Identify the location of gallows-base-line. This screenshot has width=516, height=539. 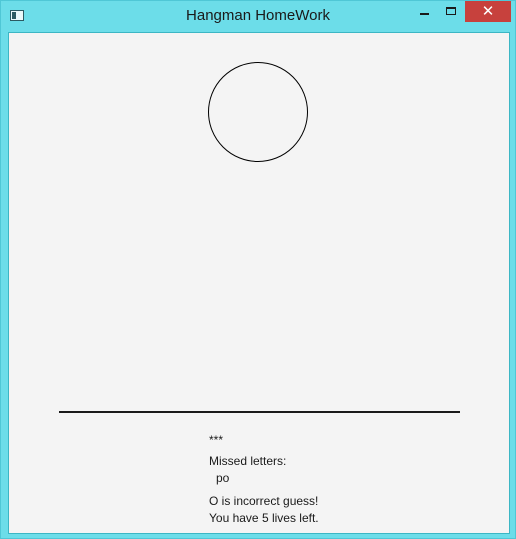
(259, 412).